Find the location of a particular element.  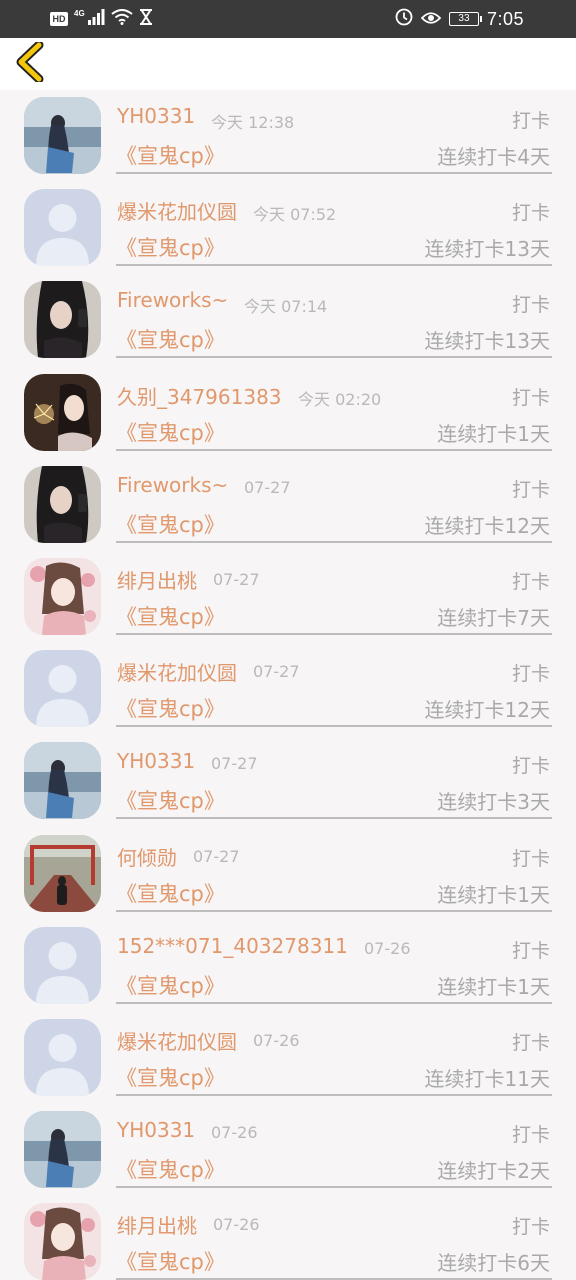

status-time: 7:05 is located at coordinates (505, 18).